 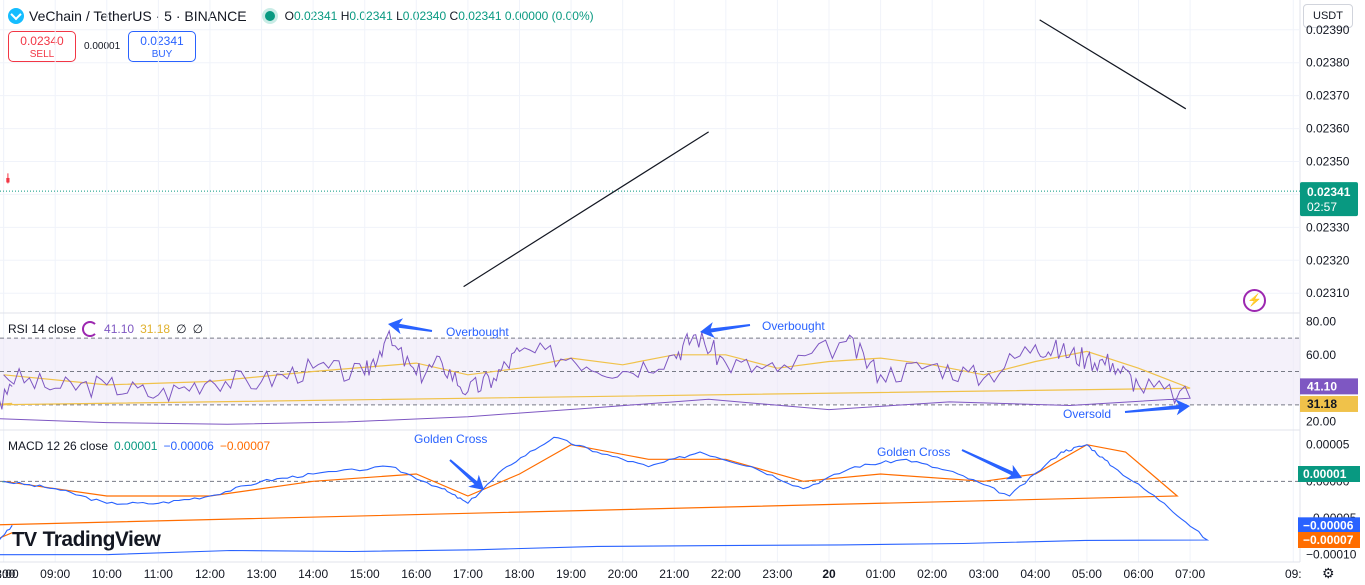 What do you see at coordinates (932, 574) in the screenshot?
I see `x-tick-label: 02:00` at bounding box center [932, 574].